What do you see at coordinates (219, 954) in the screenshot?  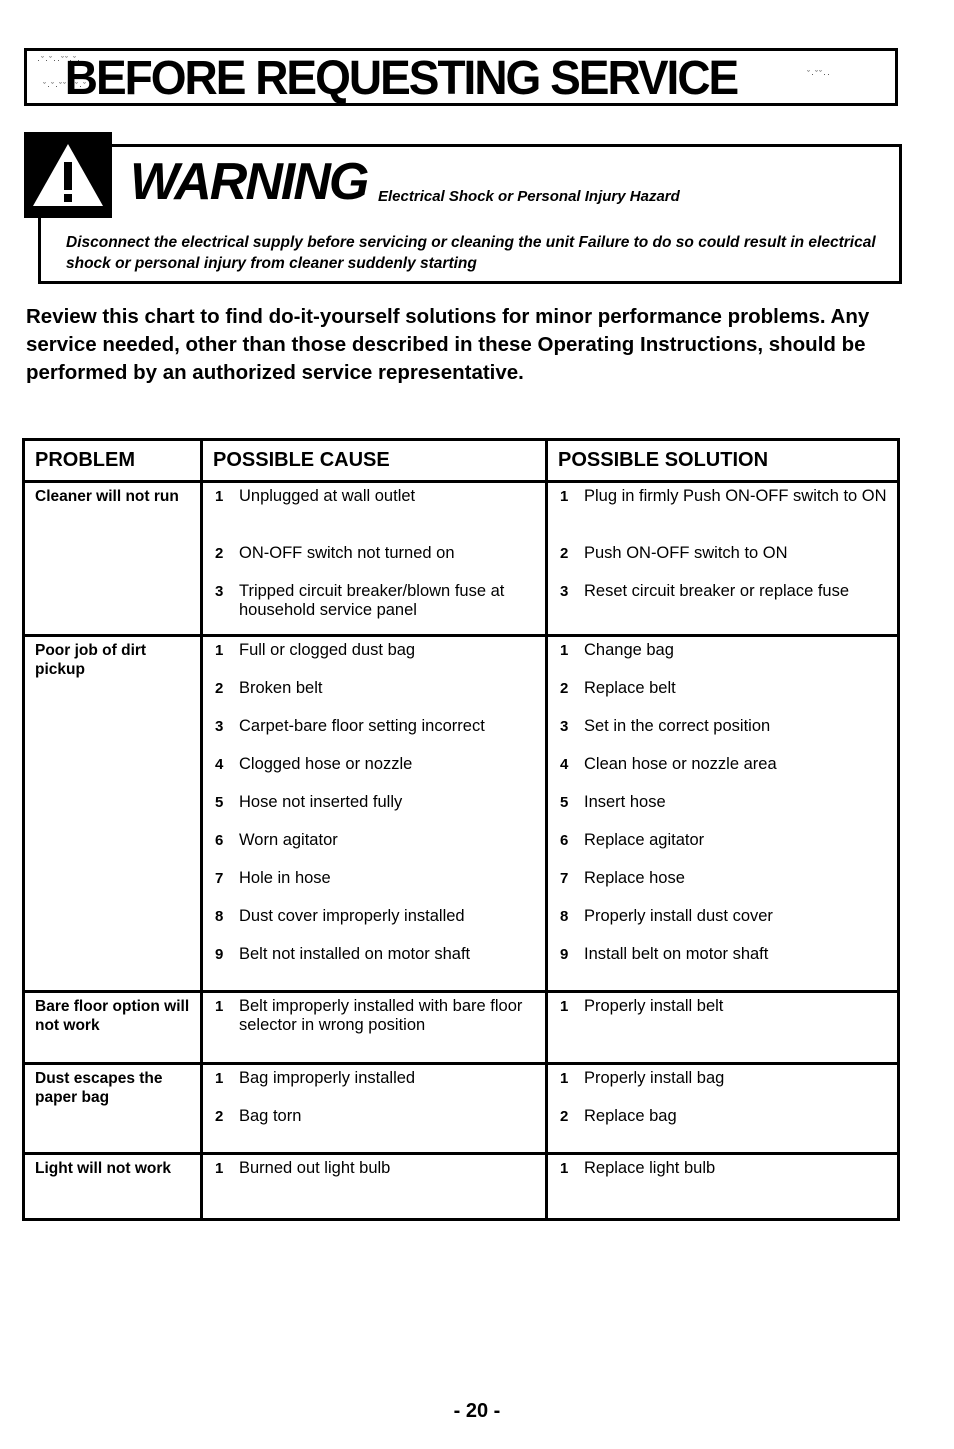 I see `item-number: 9` at bounding box center [219, 954].